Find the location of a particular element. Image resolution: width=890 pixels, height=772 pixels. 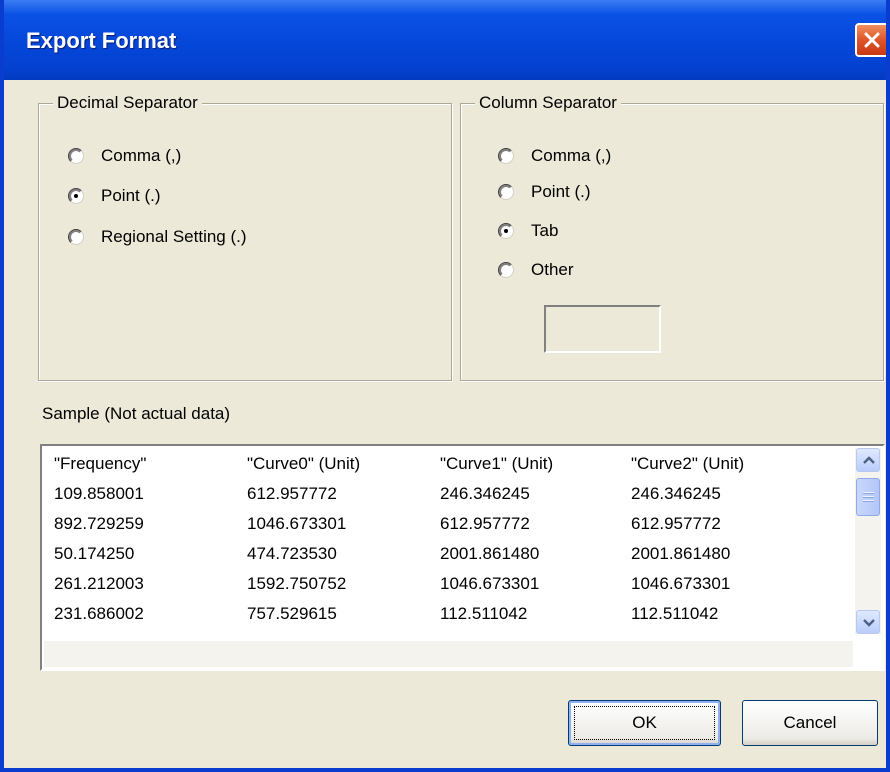

column-tab-radio is located at coordinates (506, 231).